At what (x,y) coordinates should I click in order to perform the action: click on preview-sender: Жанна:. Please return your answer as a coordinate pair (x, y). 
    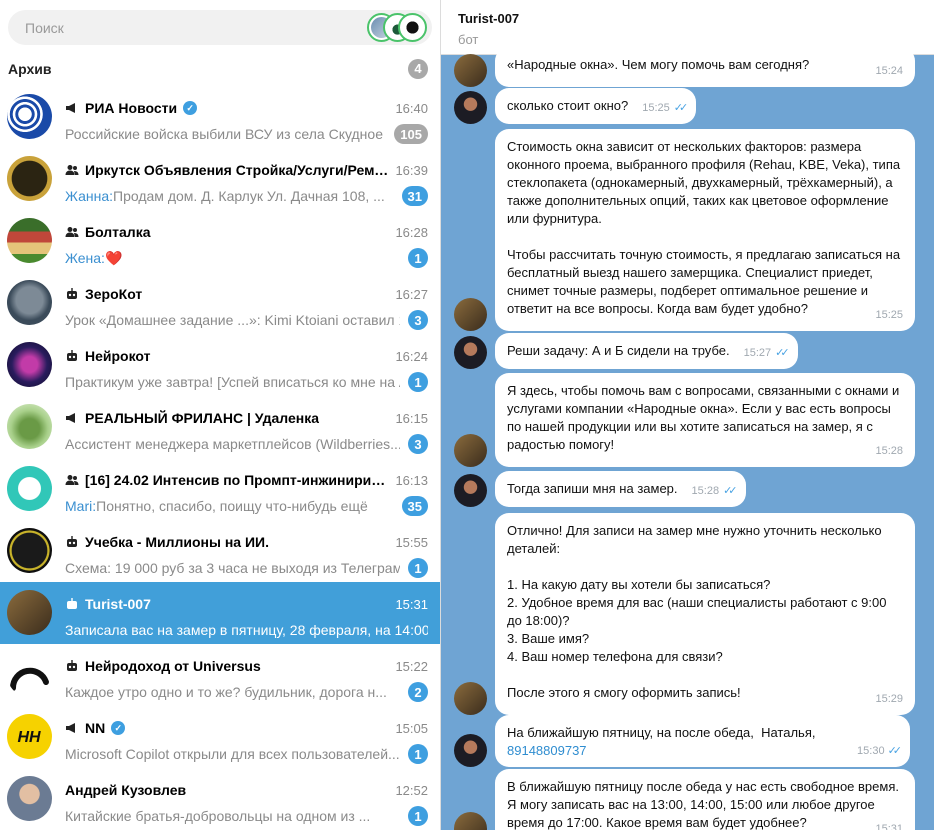
    Looking at the image, I should click on (89, 196).